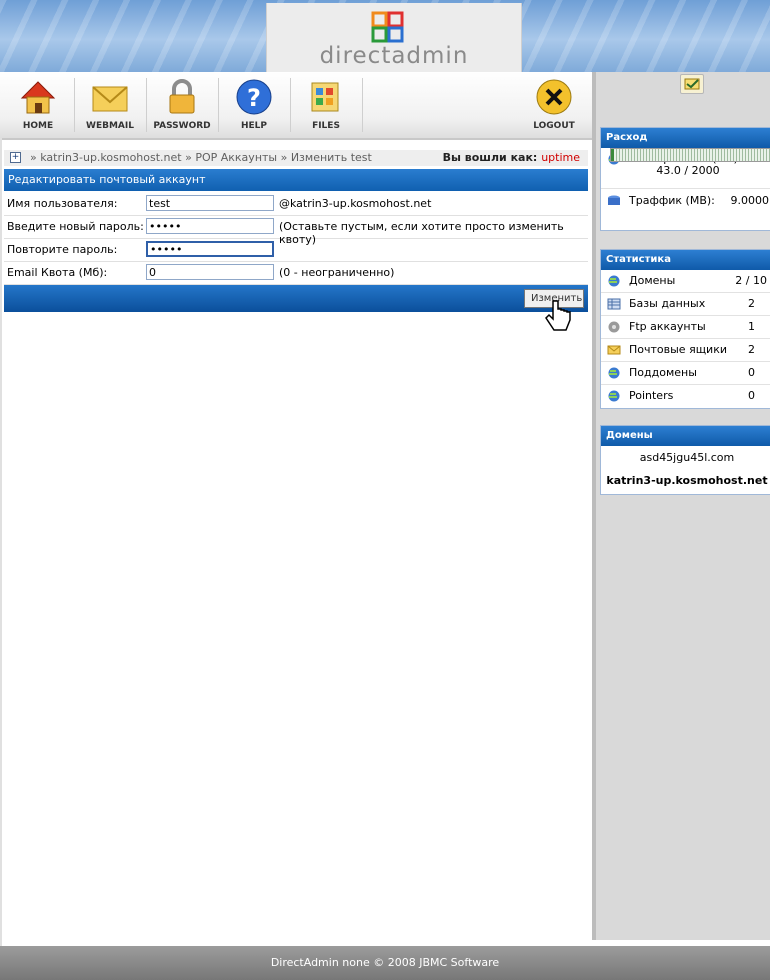 The image size is (770, 980). I want to click on password-button: PASSWORD, so click(182, 105).